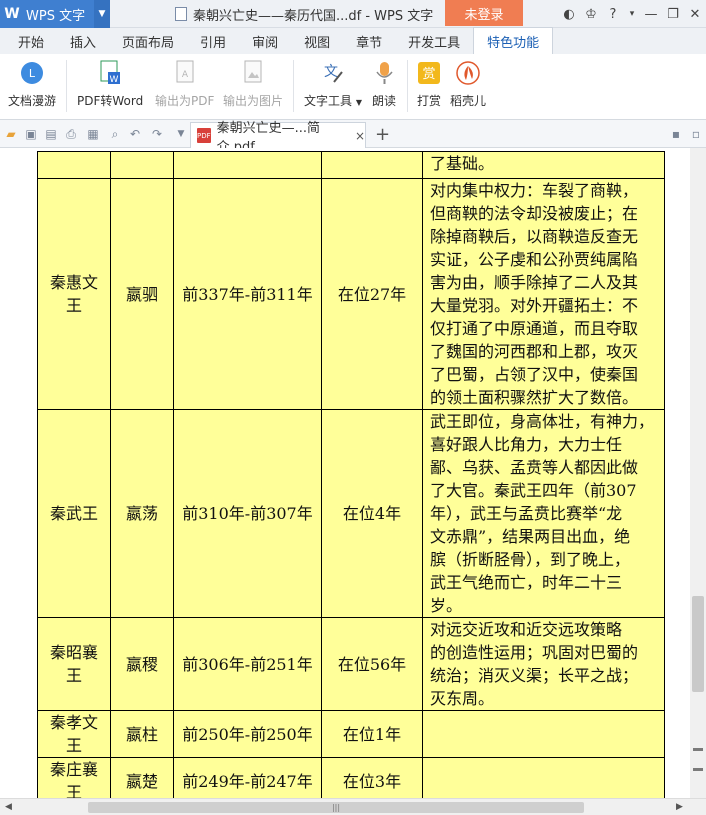 Image resolution: width=706 pixels, height=815 pixels. Describe the element at coordinates (526, 582) in the screenshot. I see `note-line: 武王气绝而亡，时年二十三` at that location.